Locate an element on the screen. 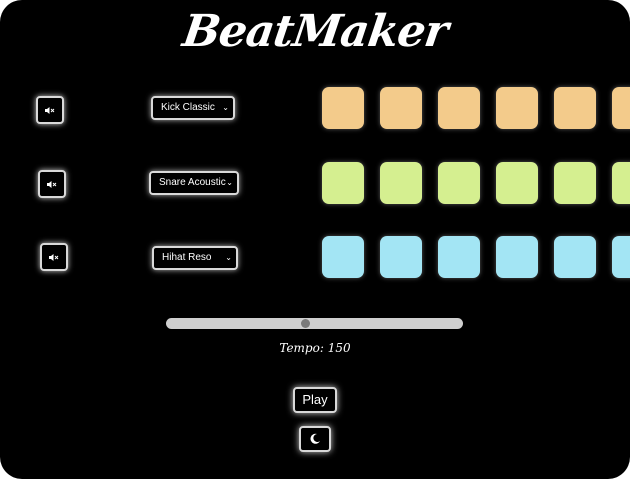  hihat-mute-button is located at coordinates (54, 257).